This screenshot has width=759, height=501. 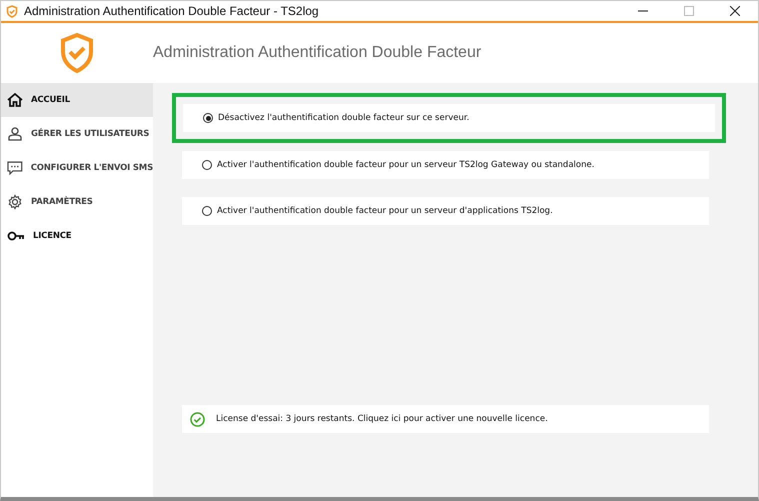 What do you see at coordinates (15, 202) in the screenshot?
I see `settings-icon` at bounding box center [15, 202].